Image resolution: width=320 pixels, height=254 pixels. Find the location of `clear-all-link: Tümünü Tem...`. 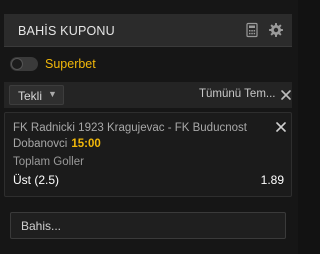

clear-all-link: Tümünü Tem... is located at coordinates (237, 94).